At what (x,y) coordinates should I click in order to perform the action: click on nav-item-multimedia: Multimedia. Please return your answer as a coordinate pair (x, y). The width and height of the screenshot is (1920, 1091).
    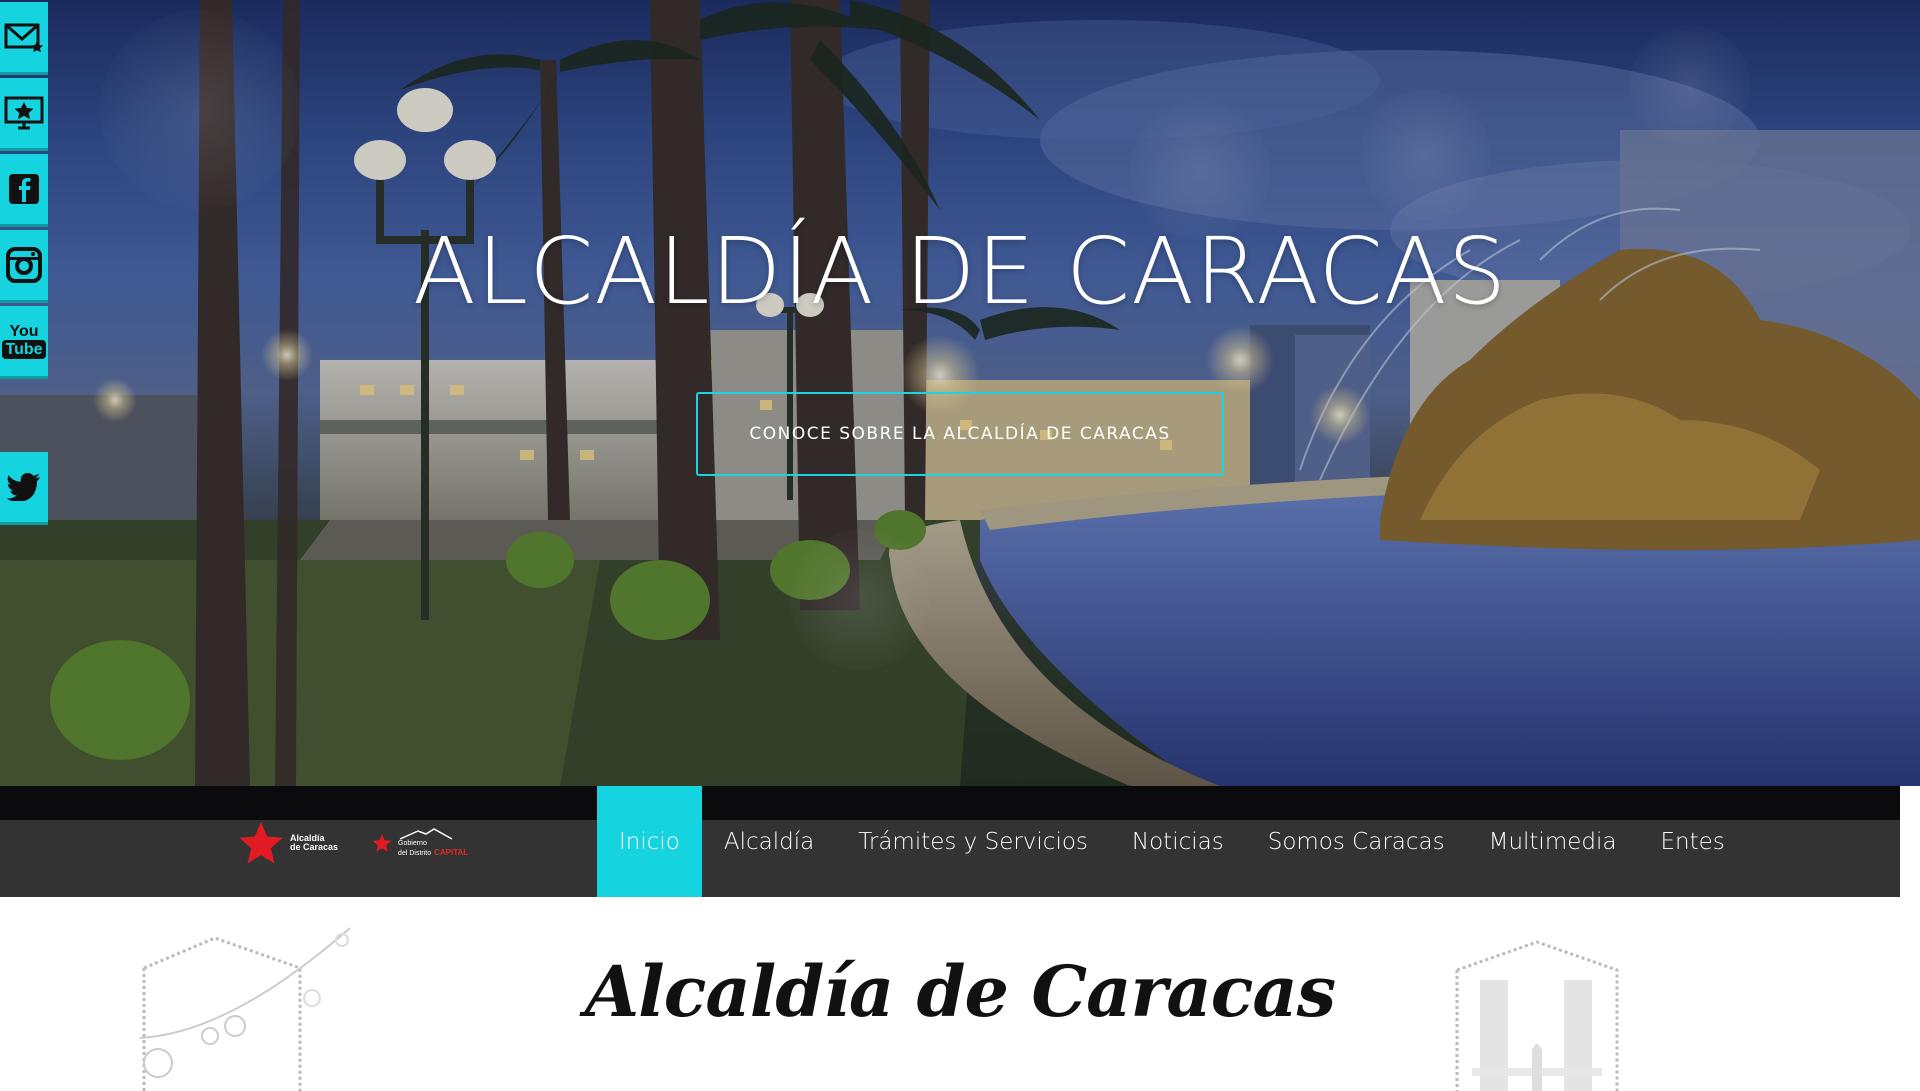
    Looking at the image, I should click on (1553, 841).